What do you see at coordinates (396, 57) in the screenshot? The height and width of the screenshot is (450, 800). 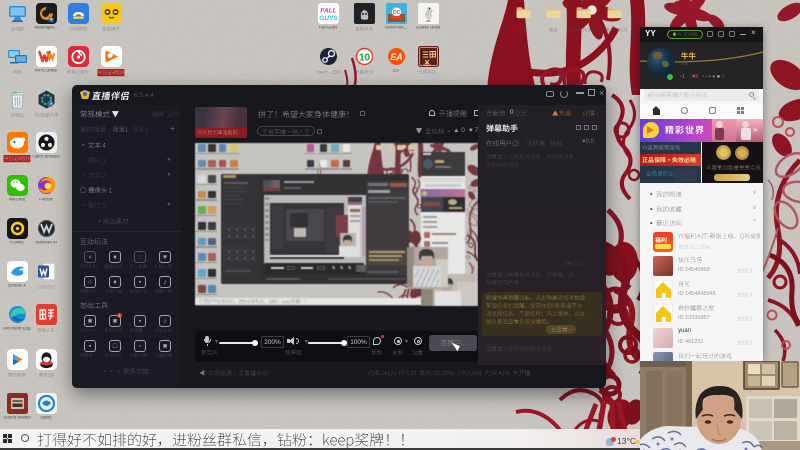 I see `svg-text: EA` at bounding box center [396, 57].